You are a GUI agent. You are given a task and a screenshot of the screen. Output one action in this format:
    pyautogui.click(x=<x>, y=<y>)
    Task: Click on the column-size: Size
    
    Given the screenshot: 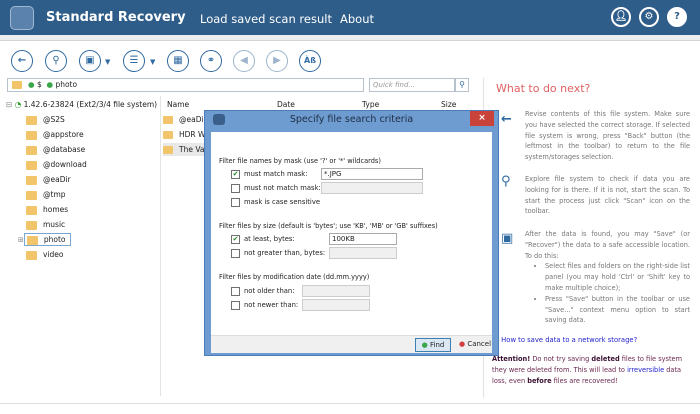 What is the action you would take?
    pyautogui.click(x=448, y=104)
    